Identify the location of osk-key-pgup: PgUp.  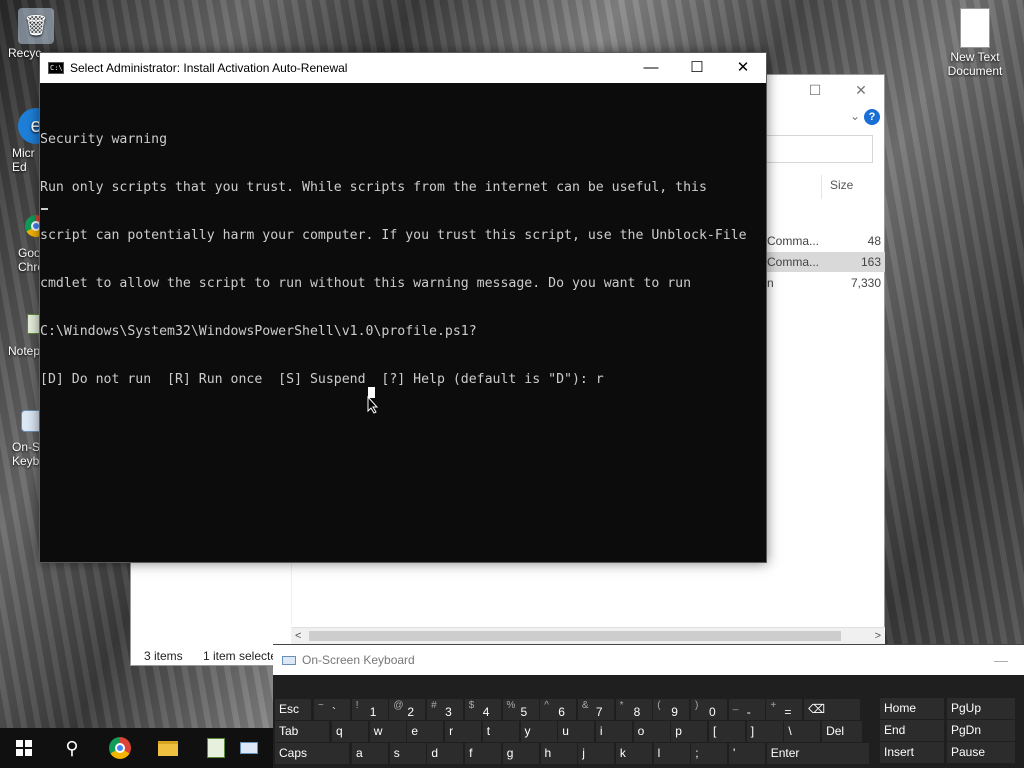
(981, 708).